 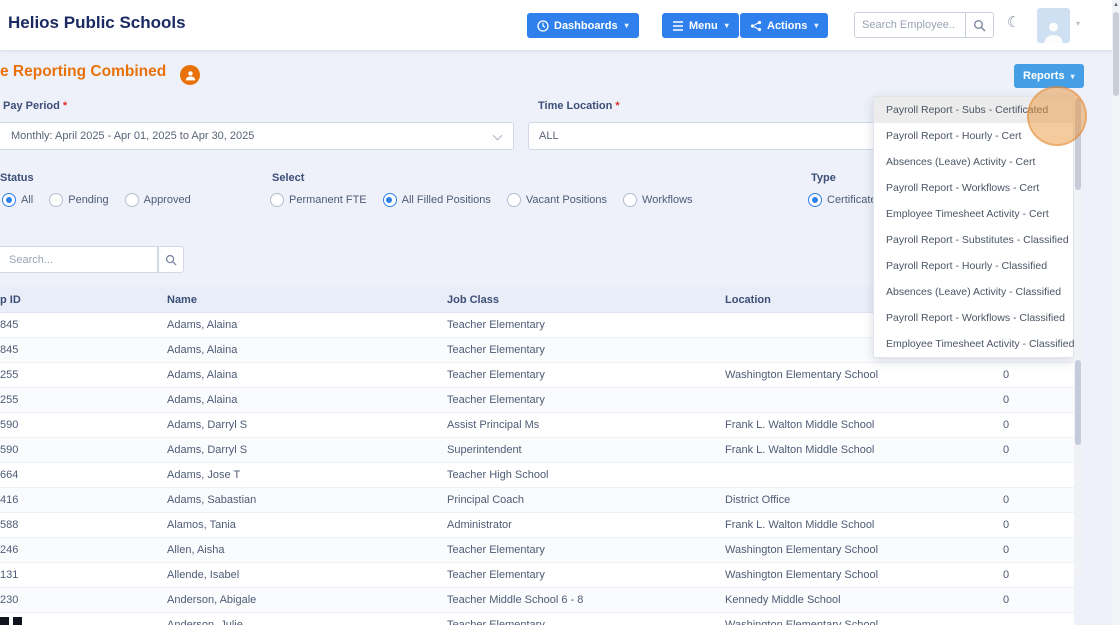 I want to click on avatar, so click(x=1053, y=25).